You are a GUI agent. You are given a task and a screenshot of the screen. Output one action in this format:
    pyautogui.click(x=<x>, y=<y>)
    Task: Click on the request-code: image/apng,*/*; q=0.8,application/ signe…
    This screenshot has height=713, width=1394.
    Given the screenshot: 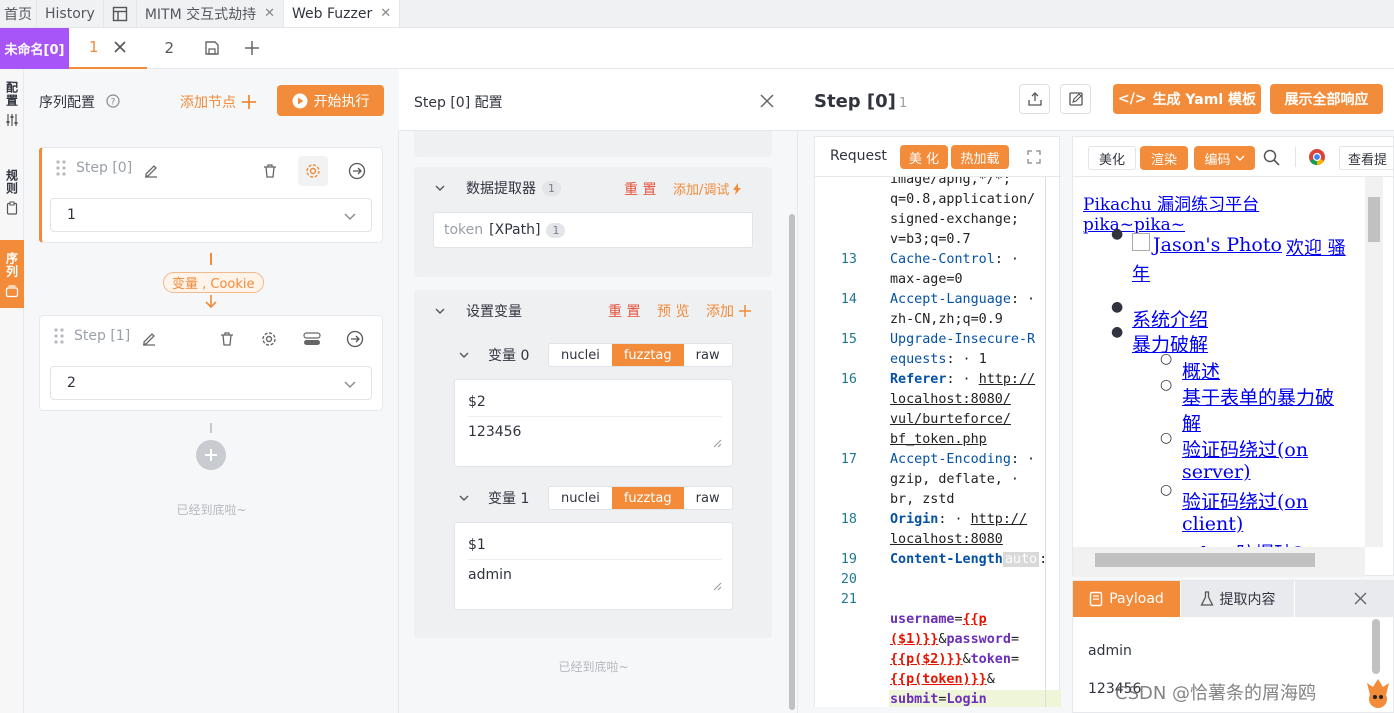 What is the action you would take?
    pyautogui.click(x=938, y=442)
    